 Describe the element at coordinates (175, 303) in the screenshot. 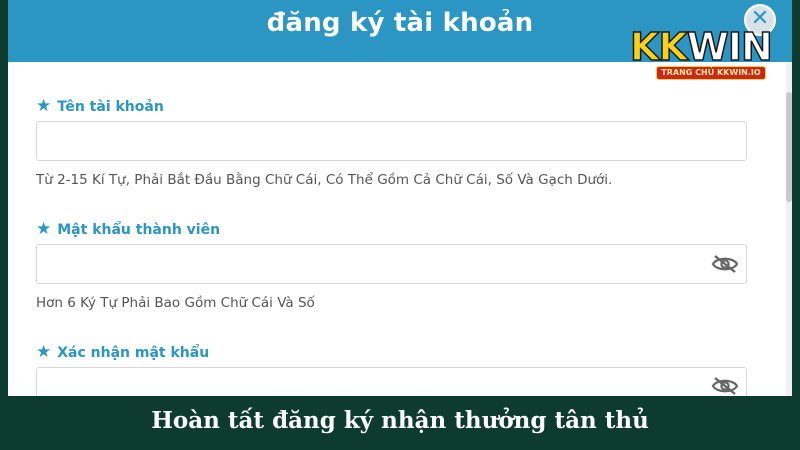

I see `password-hint: Hơn 6 Ký Tự Phải Bao Gồm Chữ Cái Và Số` at that location.